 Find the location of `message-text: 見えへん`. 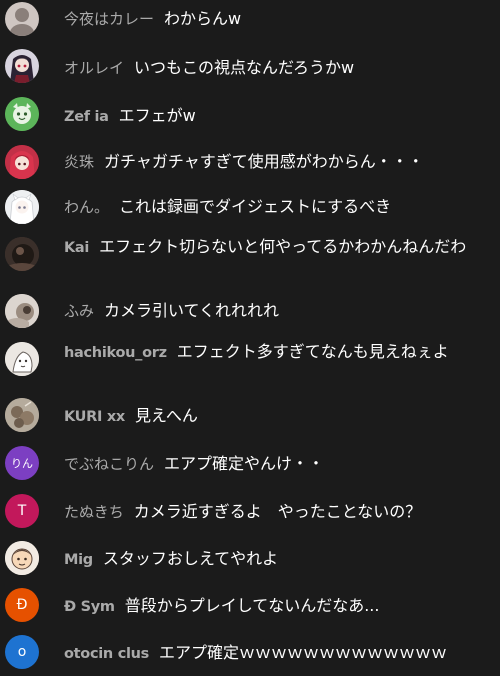

message-text: 見えへん is located at coordinates (166, 415).